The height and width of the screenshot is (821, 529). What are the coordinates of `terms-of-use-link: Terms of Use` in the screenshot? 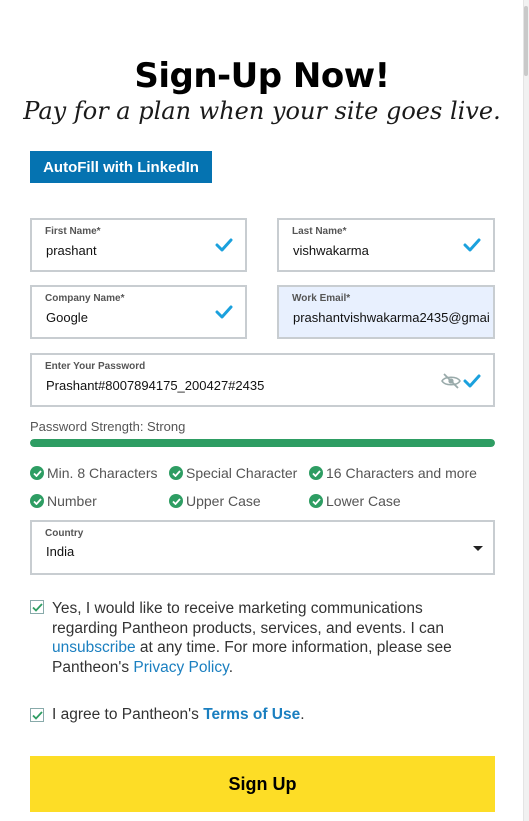 It's located at (251, 714).